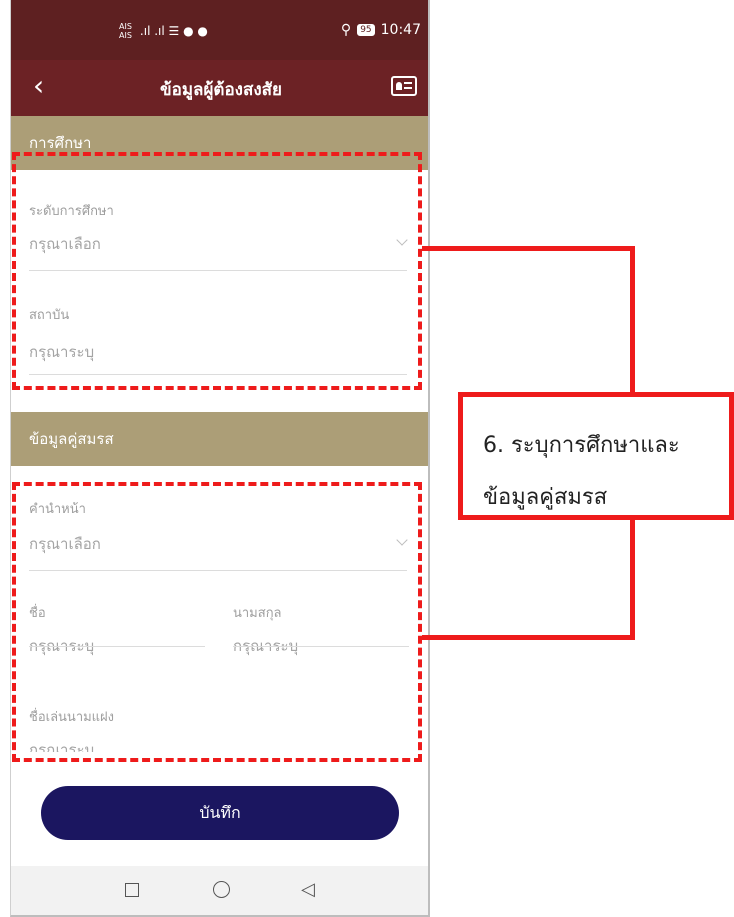 The height and width of the screenshot is (917, 734). I want to click on status-right: ⚲ 95 10:47, so click(381, 30).